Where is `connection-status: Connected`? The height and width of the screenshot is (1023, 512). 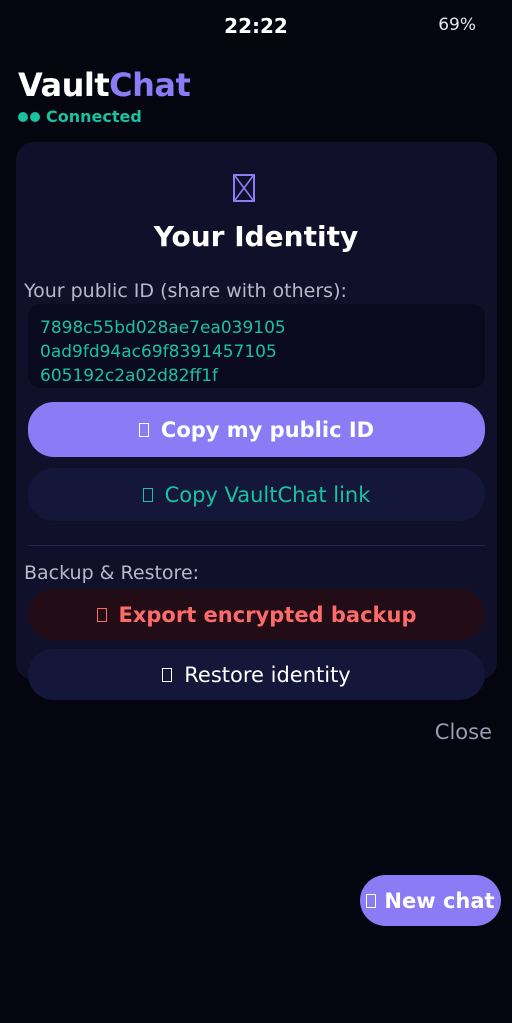 connection-status: Connected is located at coordinates (80, 116).